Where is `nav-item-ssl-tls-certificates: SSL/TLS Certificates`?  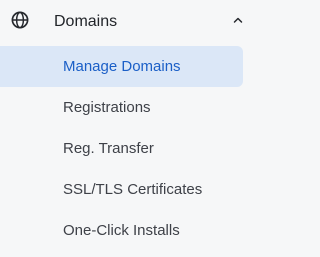
nav-item-ssl-tls-certificates: SSL/TLS Certificates is located at coordinates (121, 189).